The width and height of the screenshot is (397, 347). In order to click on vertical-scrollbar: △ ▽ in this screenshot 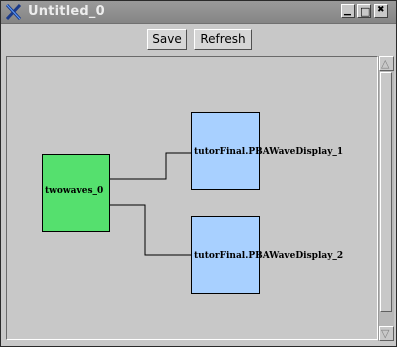, I will do `click(386, 198)`.